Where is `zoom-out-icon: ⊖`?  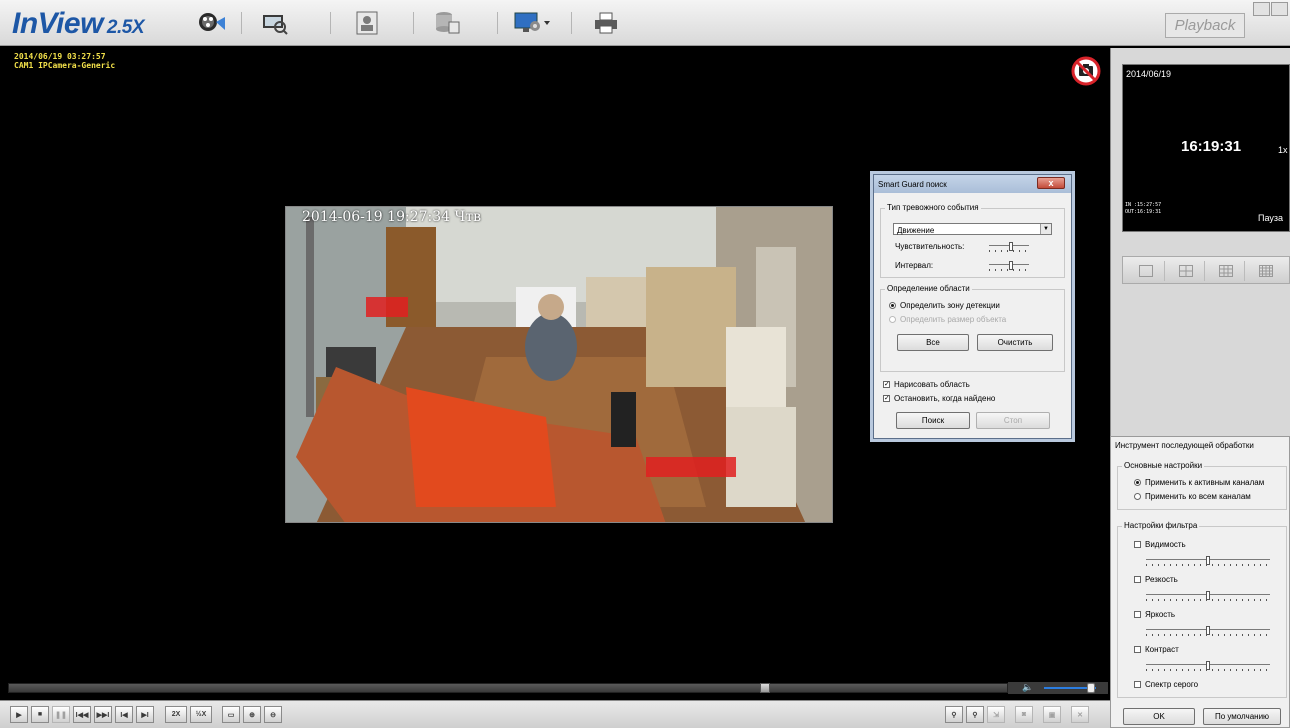 zoom-out-icon: ⊖ is located at coordinates (273, 714).